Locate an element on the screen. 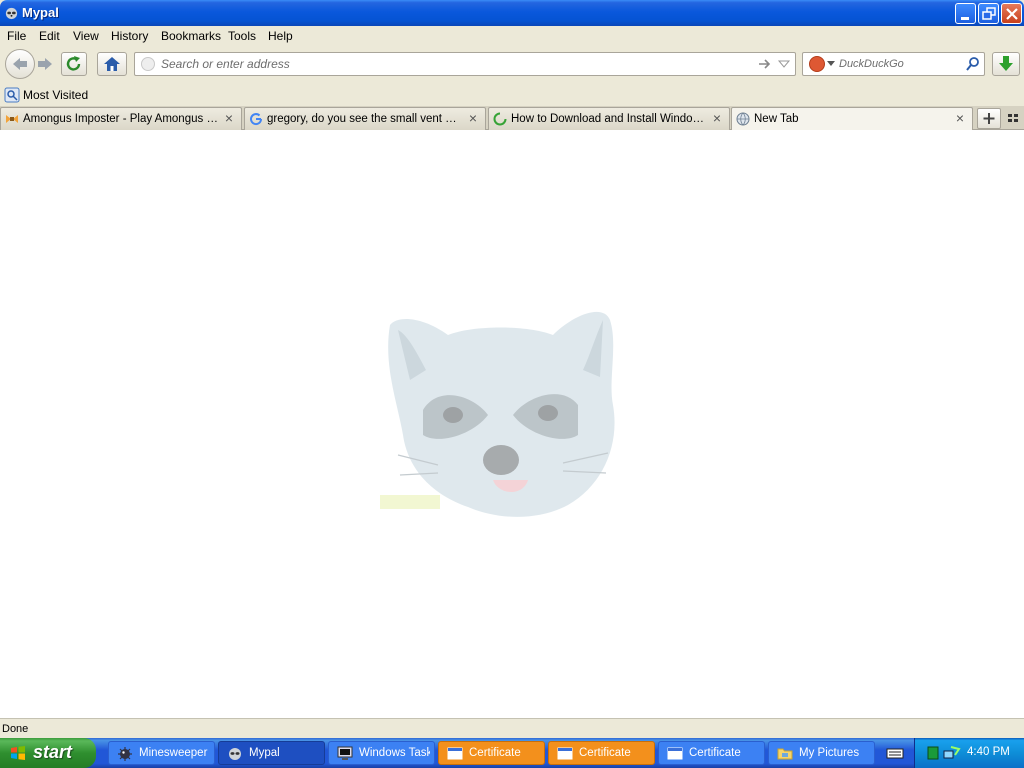  tab-label: New Tab is located at coordinates (776, 119).